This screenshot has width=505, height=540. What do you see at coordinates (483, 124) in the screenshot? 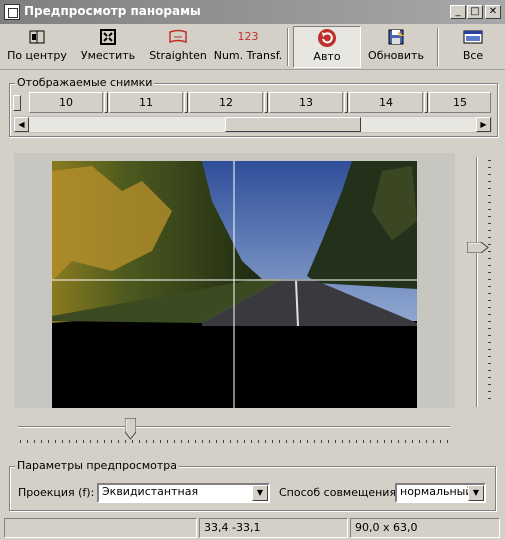
I see `scroll-right-arrow-icon: ▶` at bounding box center [483, 124].